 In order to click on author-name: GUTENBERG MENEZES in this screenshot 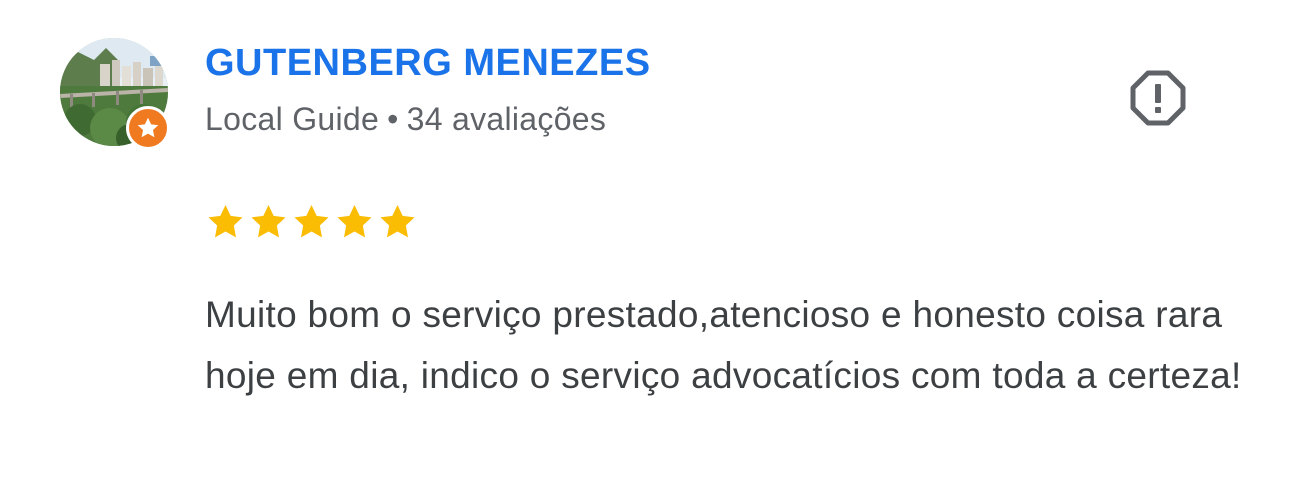, I will do `click(428, 63)`.